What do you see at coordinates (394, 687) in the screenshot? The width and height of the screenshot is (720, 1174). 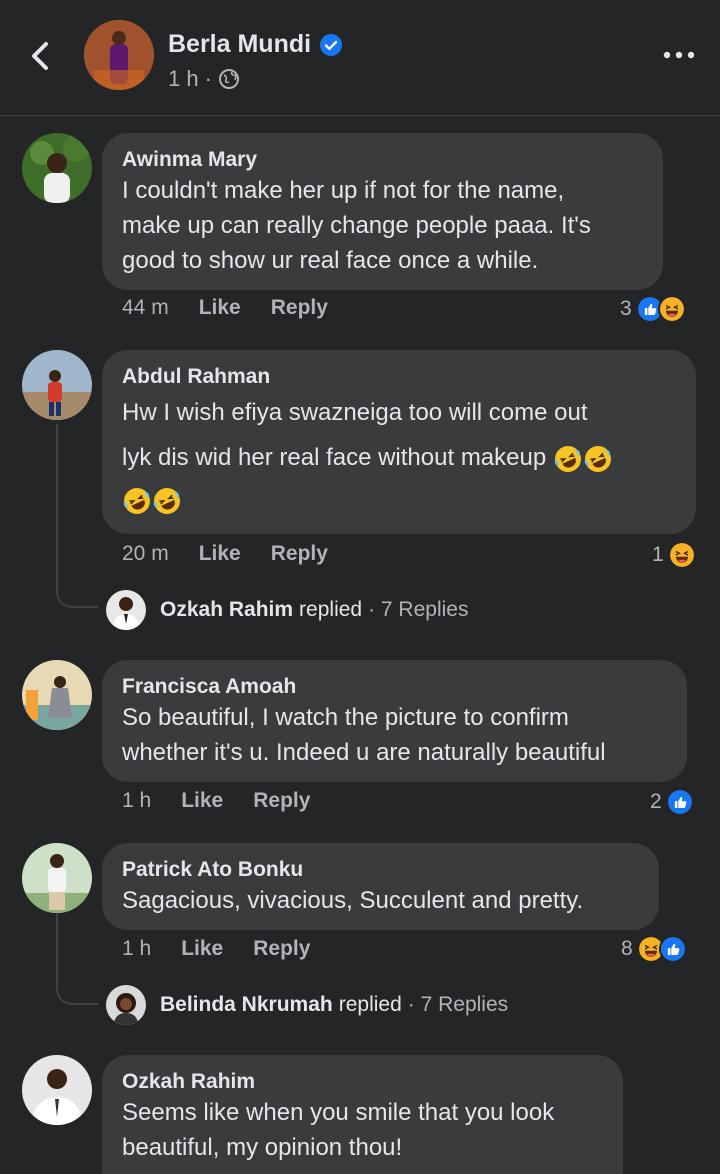 I see `commenter-name: Francisca Amoah` at bounding box center [394, 687].